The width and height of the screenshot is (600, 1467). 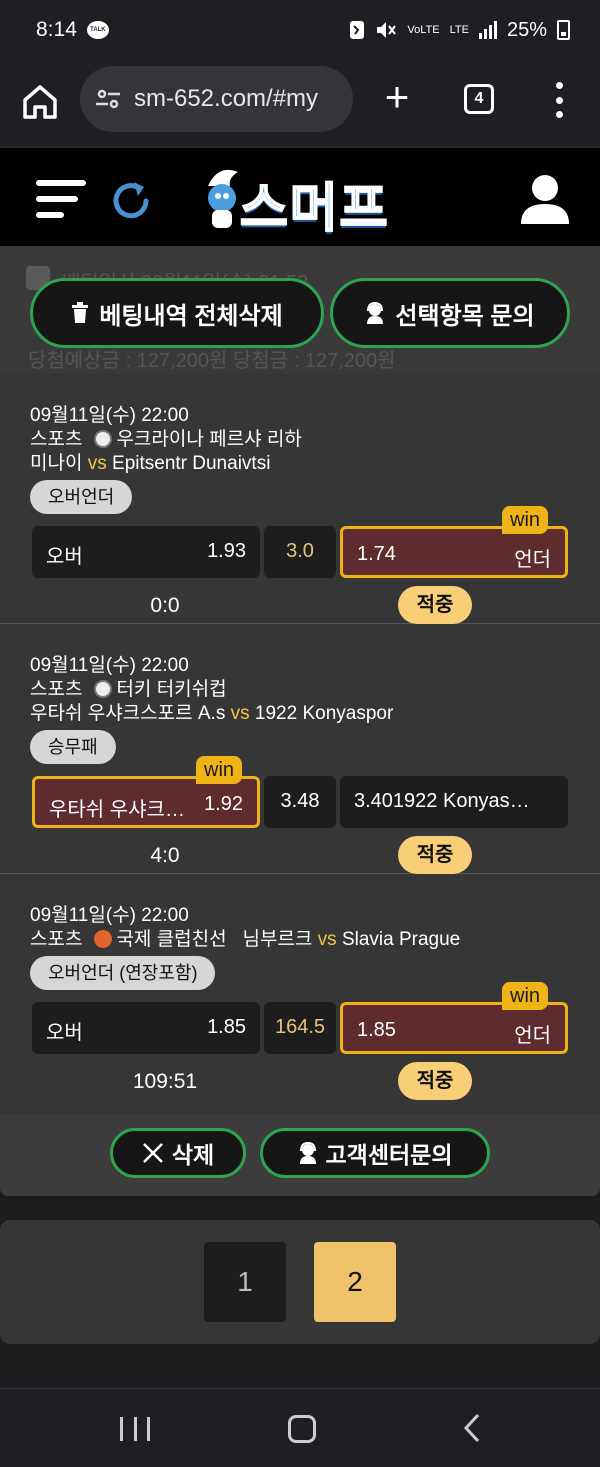 I want to click on tab-switcher-button: 4, so click(x=479, y=99).